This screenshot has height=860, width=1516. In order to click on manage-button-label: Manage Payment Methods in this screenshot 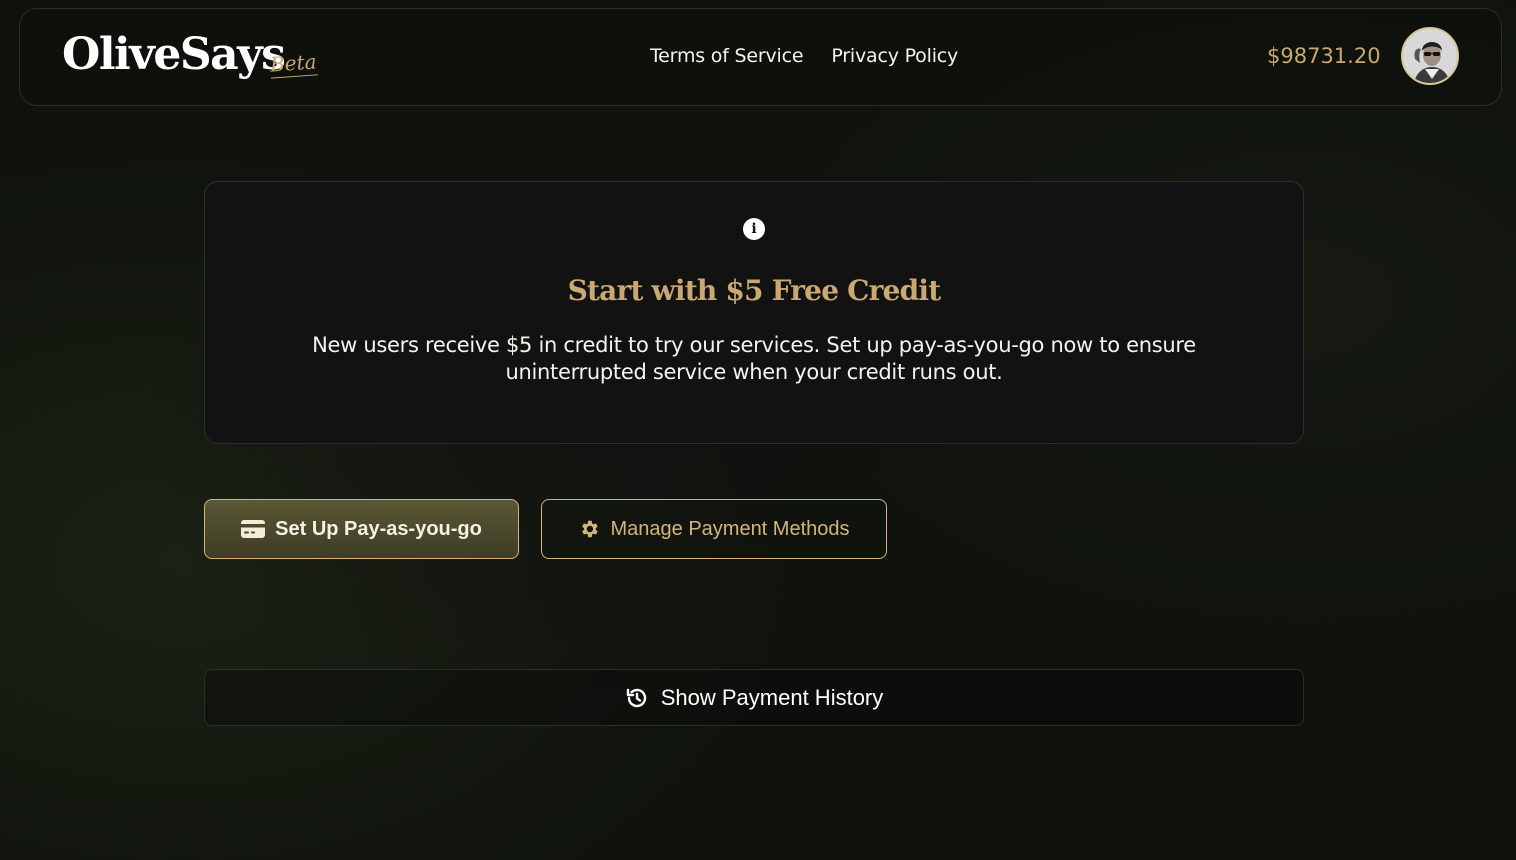, I will do `click(730, 528)`.